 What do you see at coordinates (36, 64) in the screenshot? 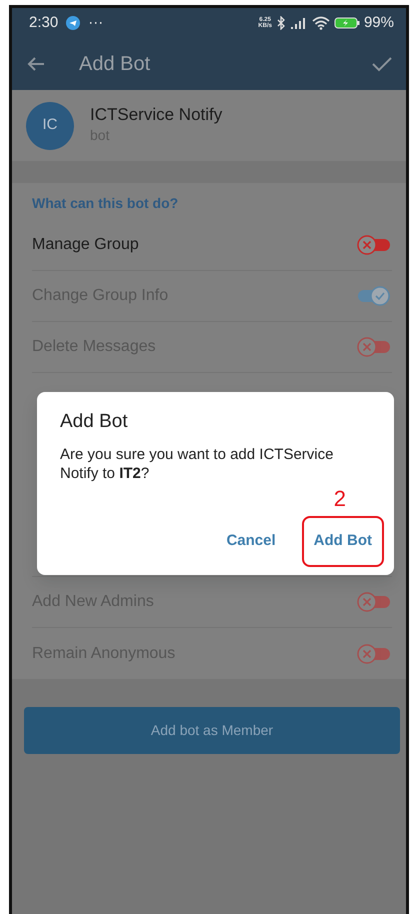
I see `back-button` at bounding box center [36, 64].